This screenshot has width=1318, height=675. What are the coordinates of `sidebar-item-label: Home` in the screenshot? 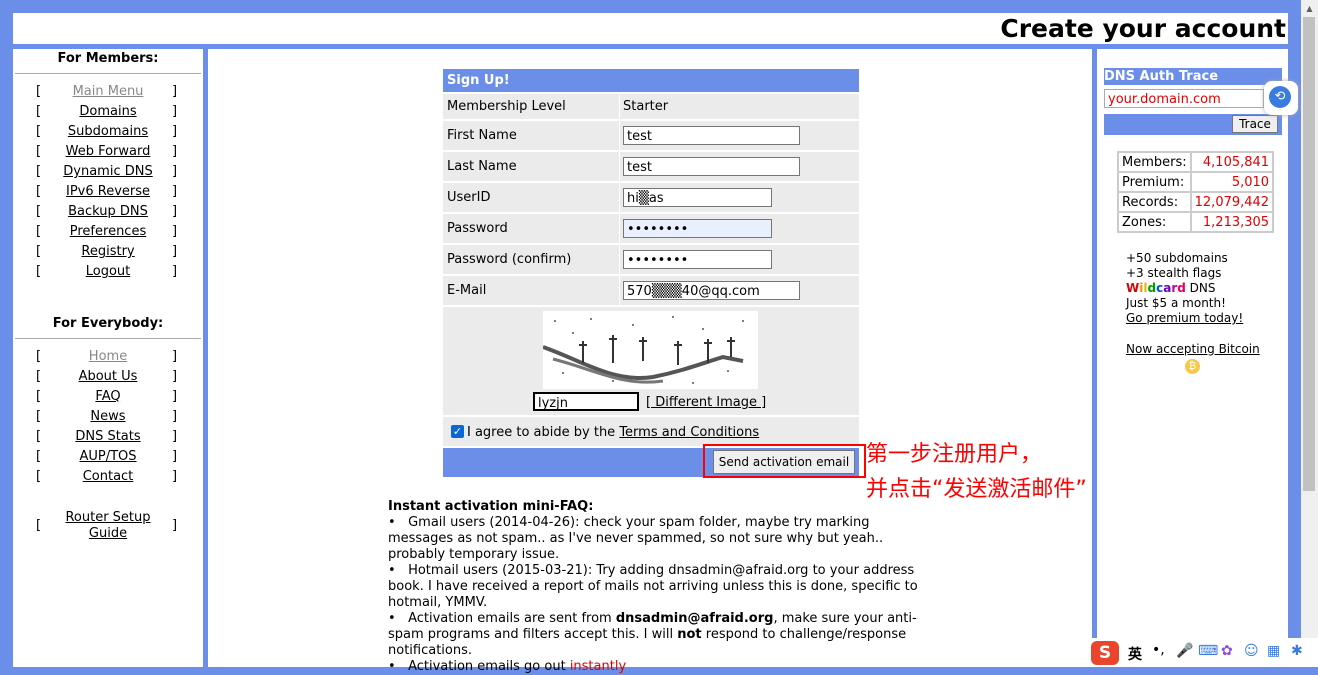 It's located at (108, 356).